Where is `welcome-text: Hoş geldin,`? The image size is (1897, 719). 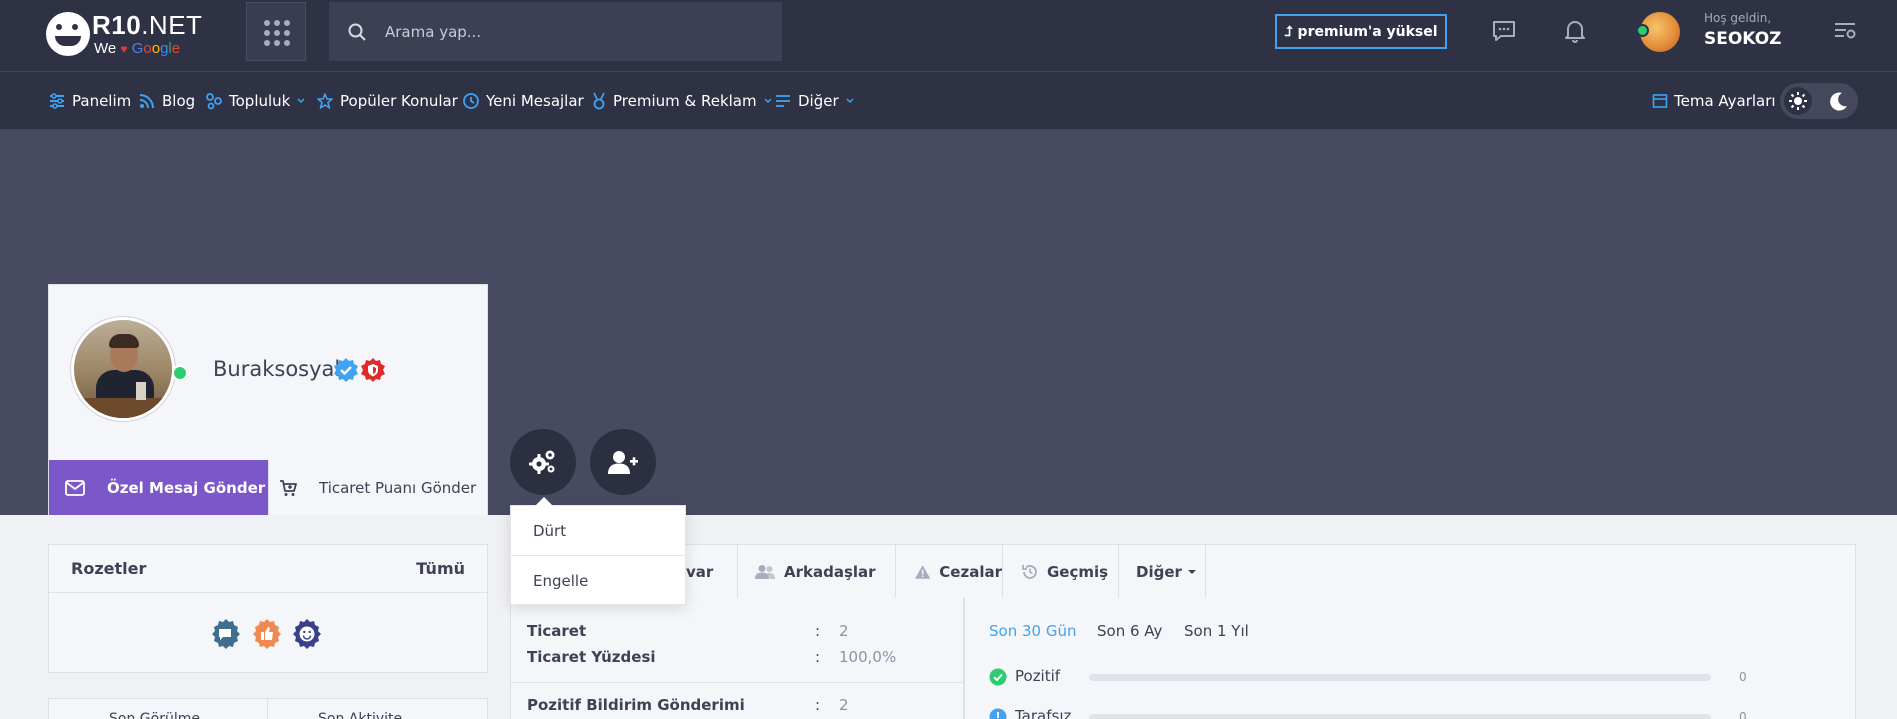
welcome-text: Hoş geldin, is located at coordinates (1738, 18).